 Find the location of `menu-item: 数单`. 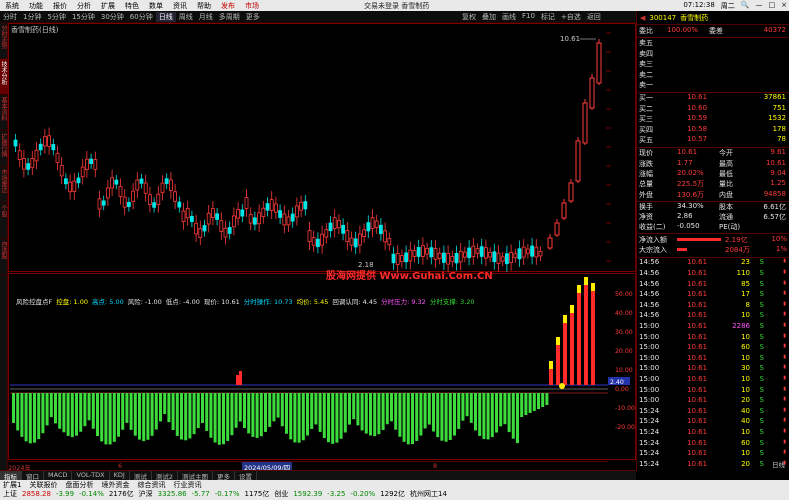

menu-item: 数单 is located at coordinates (156, 6).